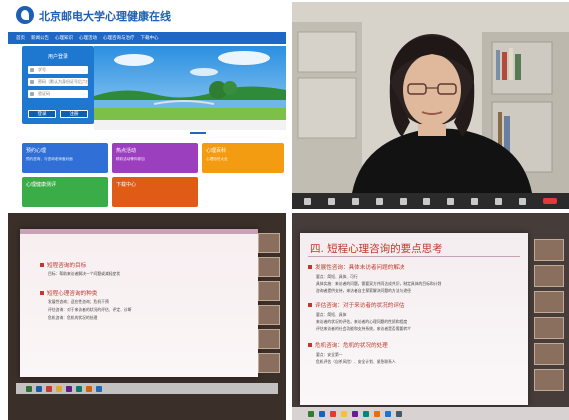 The height and width of the screenshot is (420, 569). Describe the element at coordinates (451, 201) in the screenshot. I see `record-icon` at that location.